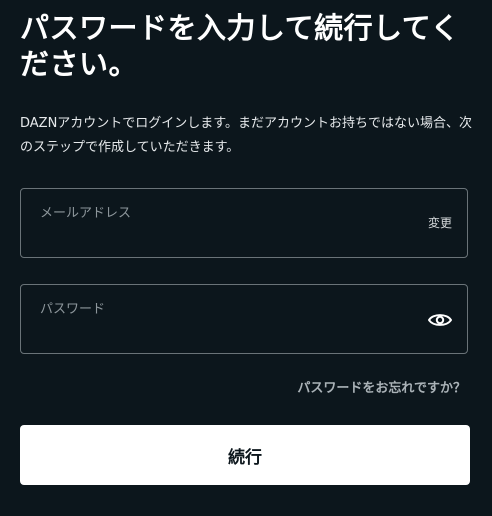 The width and height of the screenshot is (492, 516). I want to click on email-field: メールアドレス 変更, so click(244, 223).